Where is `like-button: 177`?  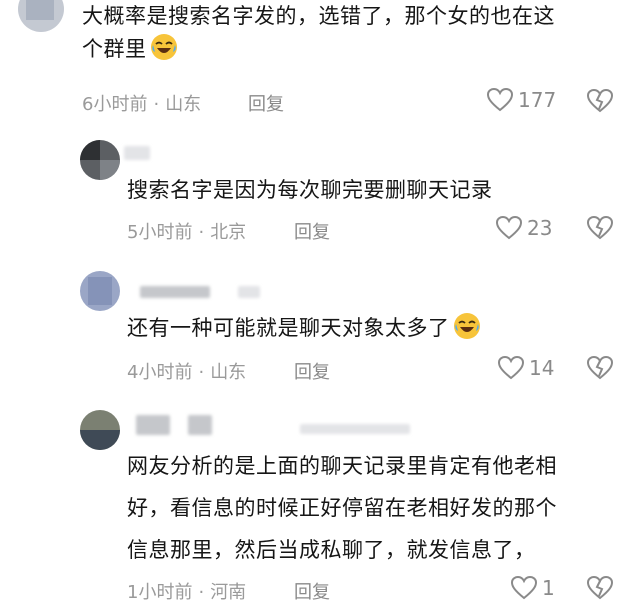
like-button: 177 is located at coordinates (521, 100).